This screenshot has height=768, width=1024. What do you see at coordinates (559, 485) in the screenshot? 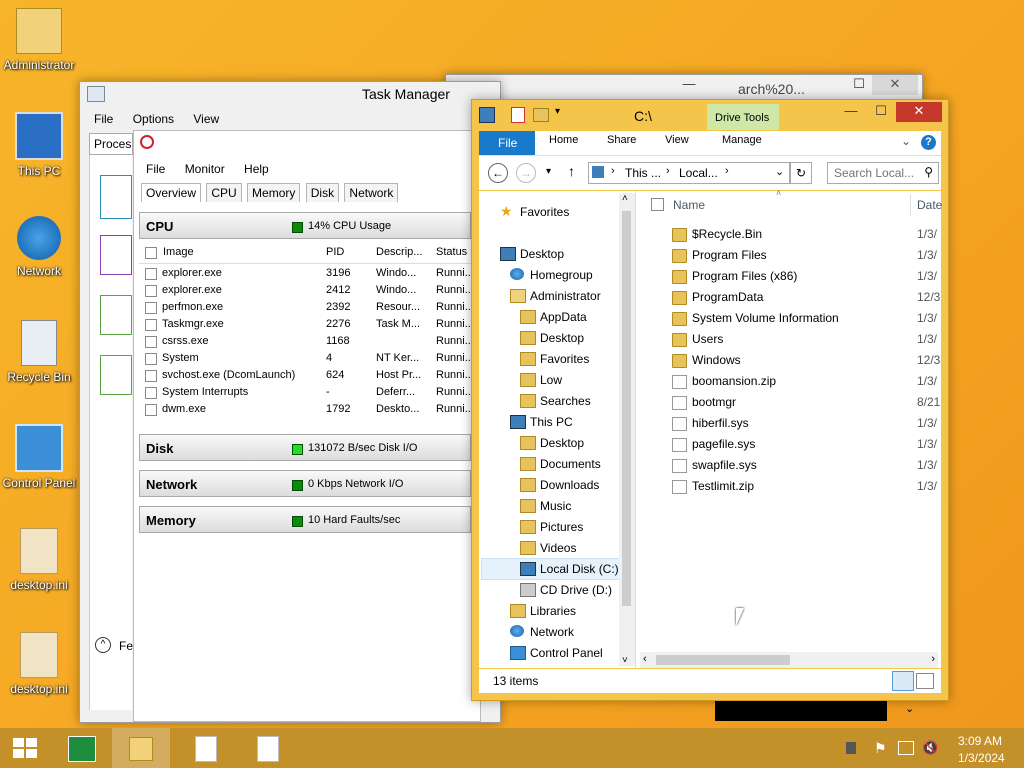
I see `nav-item-downloads: Downloads` at bounding box center [559, 485].